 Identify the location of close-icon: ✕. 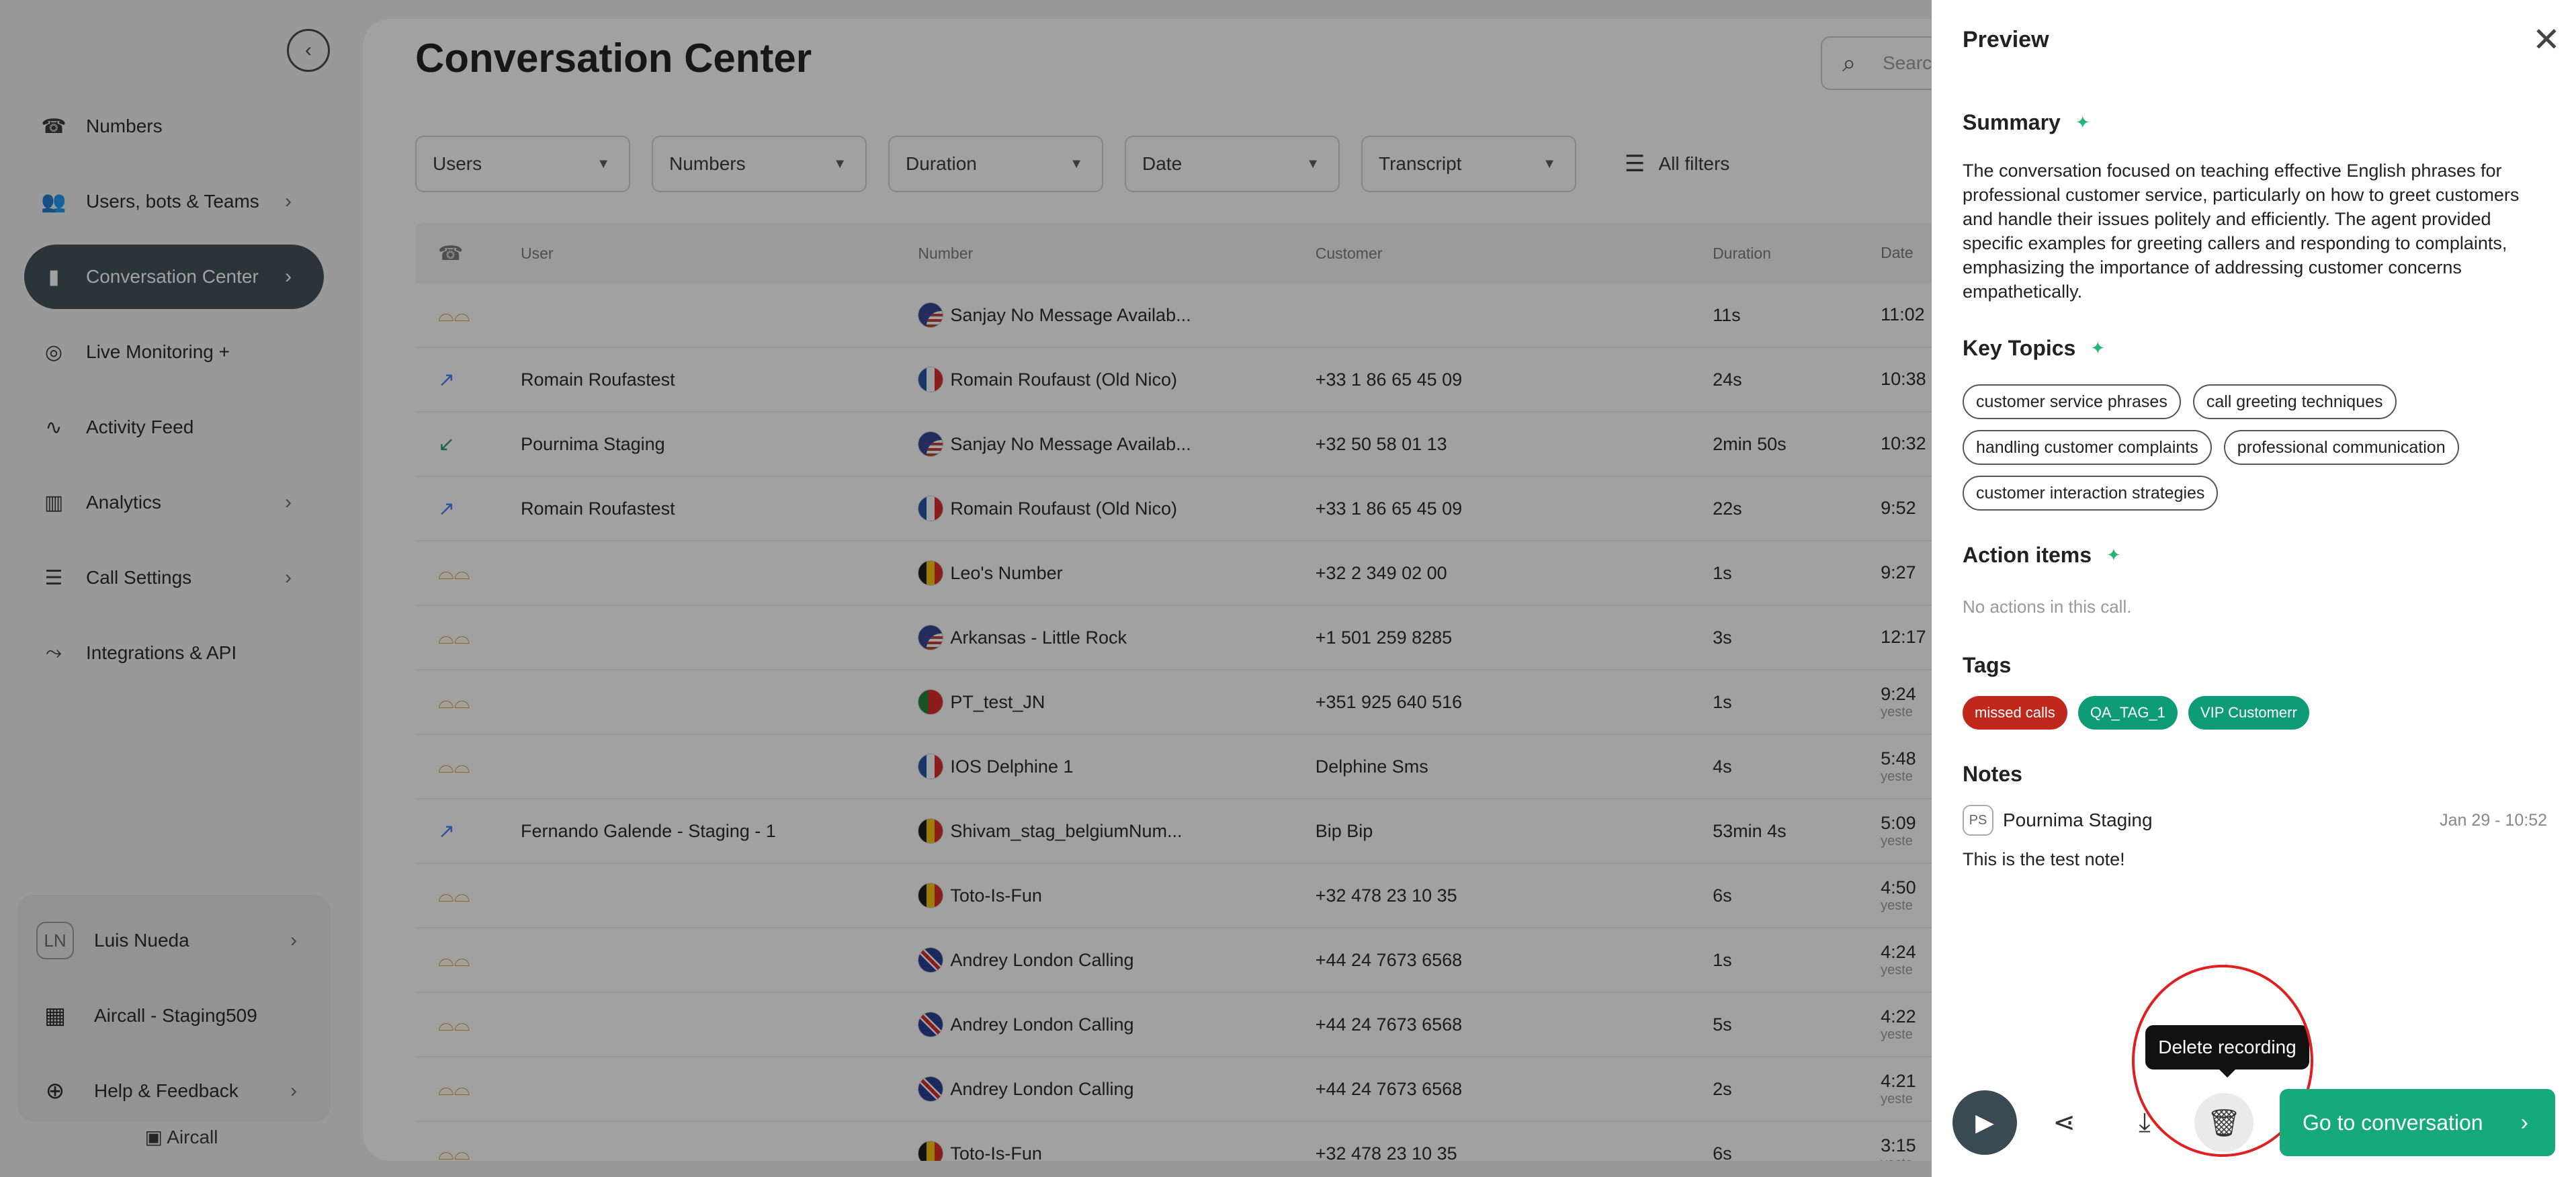
(2546, 39).